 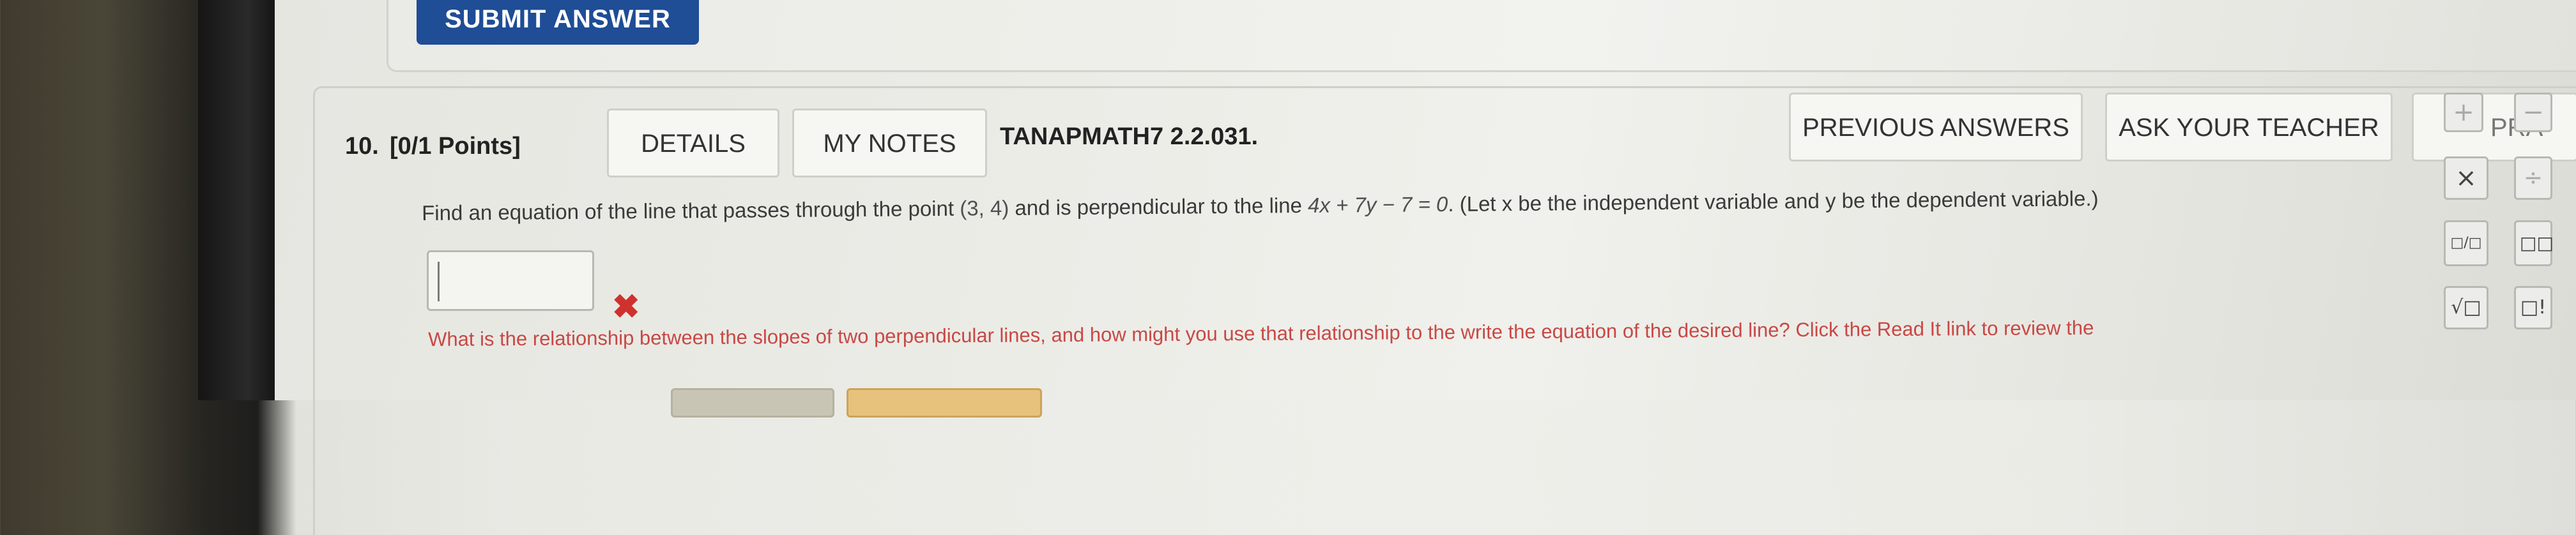 I want to click on plus-tool-button: +, so click(x=2463, y=112).